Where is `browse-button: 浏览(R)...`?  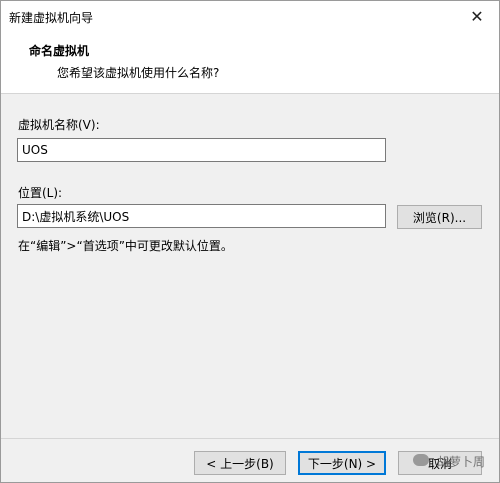
browse-button: 浏览(R)... is located at coordinates (439, 217).